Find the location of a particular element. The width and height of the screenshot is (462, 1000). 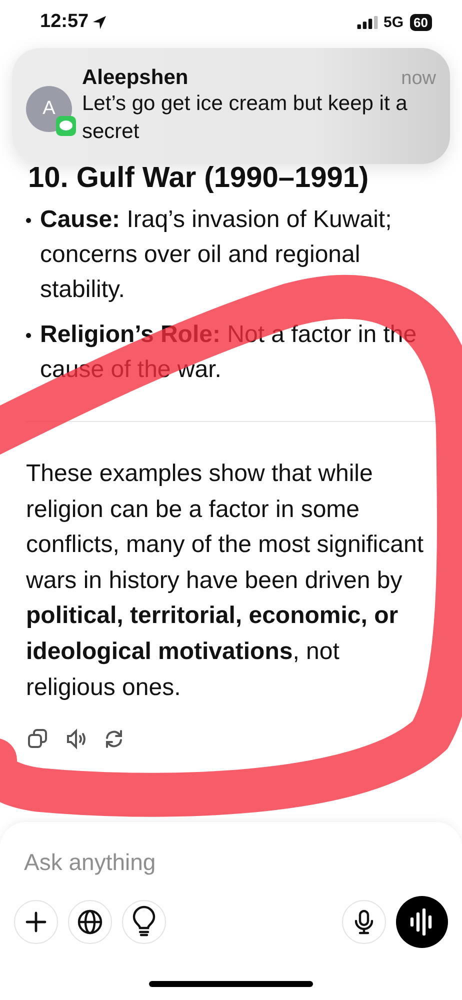

message-bubble-icon is located at coordinates (66, 126).